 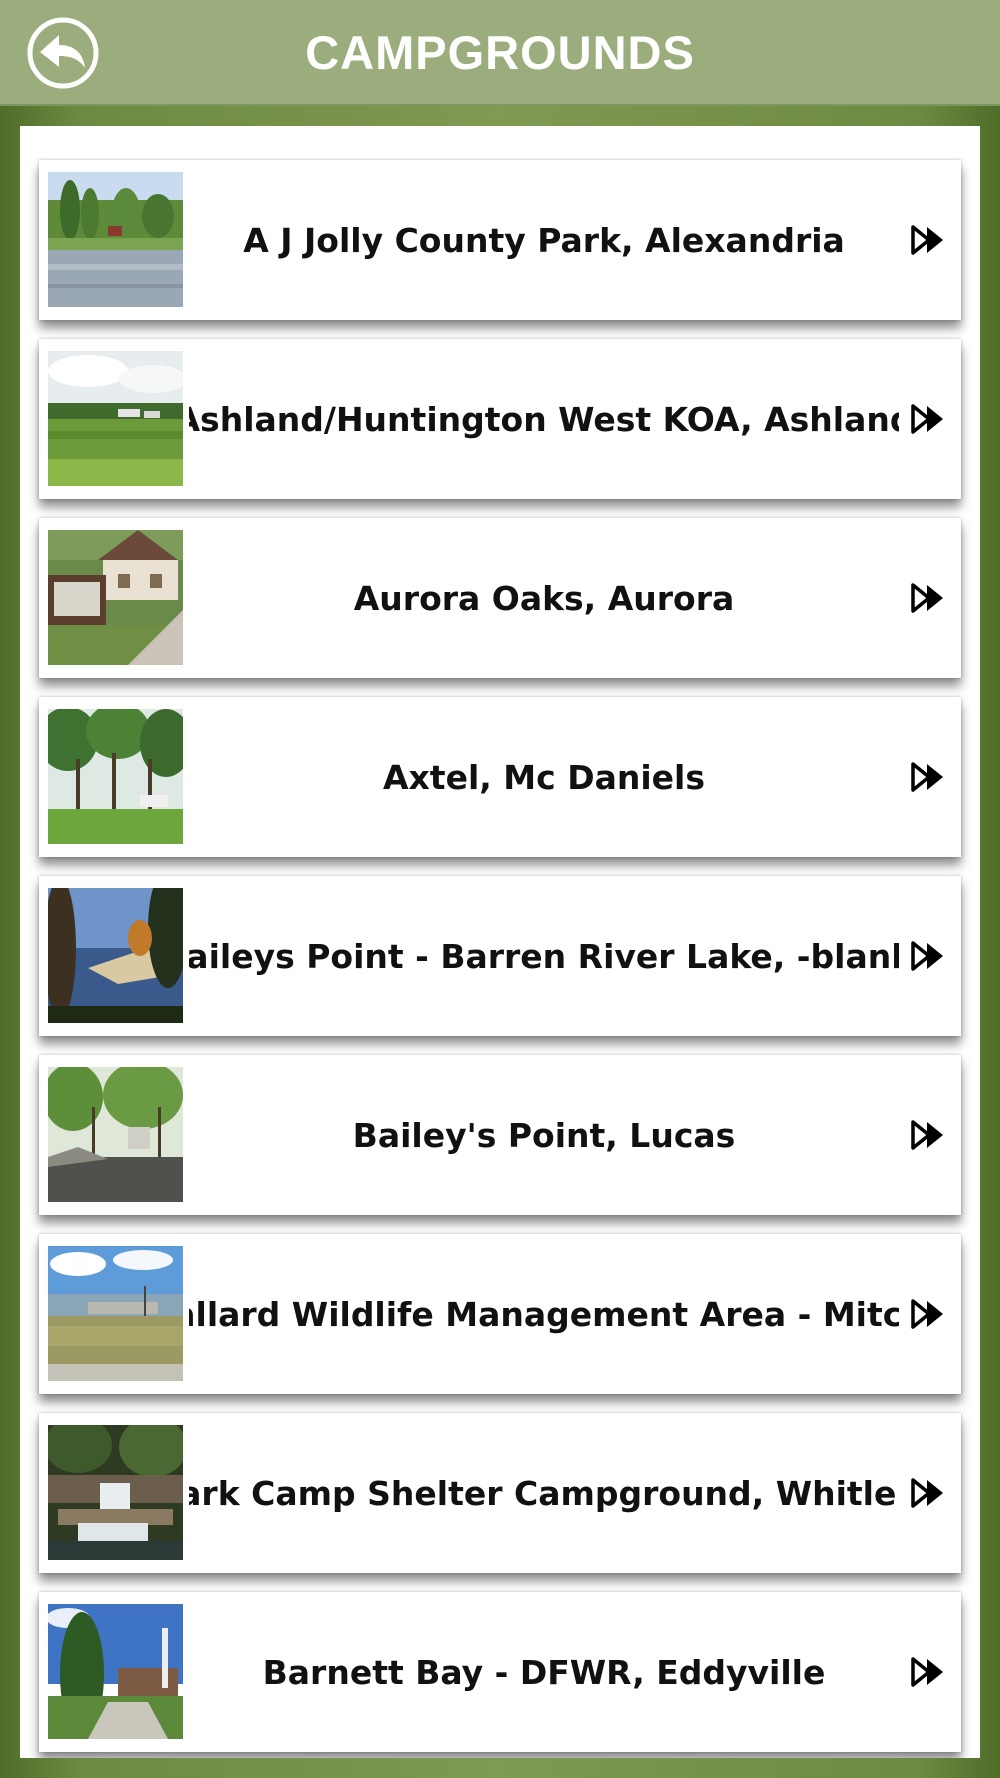 I want to click on campground-row-axtel: Axtel, Mc Daniels, so click(x=500, y=777).